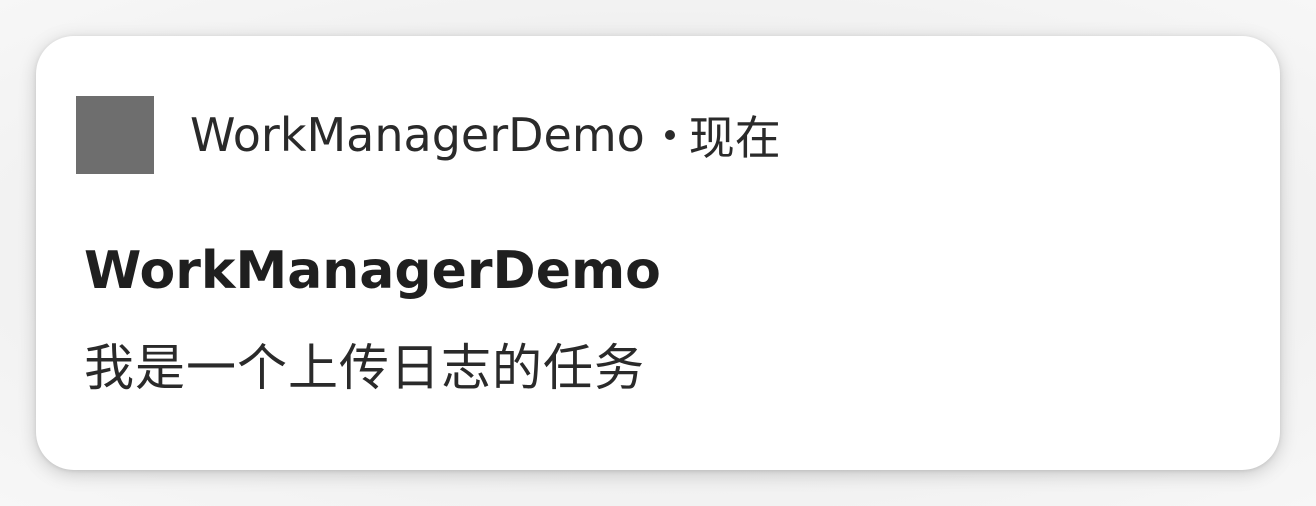 Image resolution: width=1316 pixels, height=506 pixels. What do you see at coordinates (669, 135) in the screenshot?
I see `separator-dot-icon` at bounding box center [669, 135].